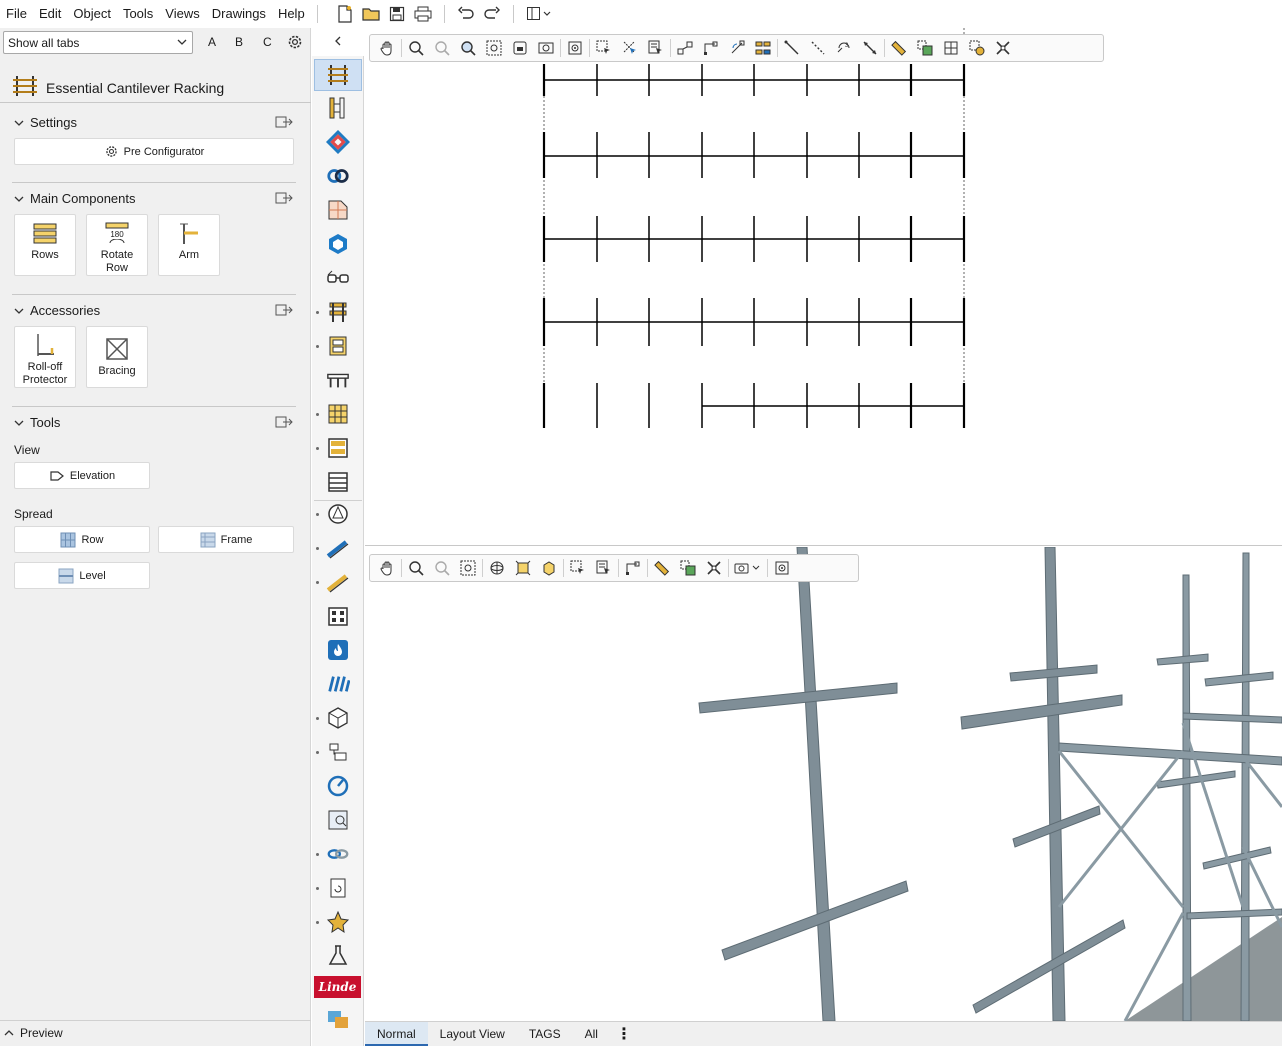  Describe the element at coordinates (416, 568) in the screenshot. I see `zoom-icon` at that location.